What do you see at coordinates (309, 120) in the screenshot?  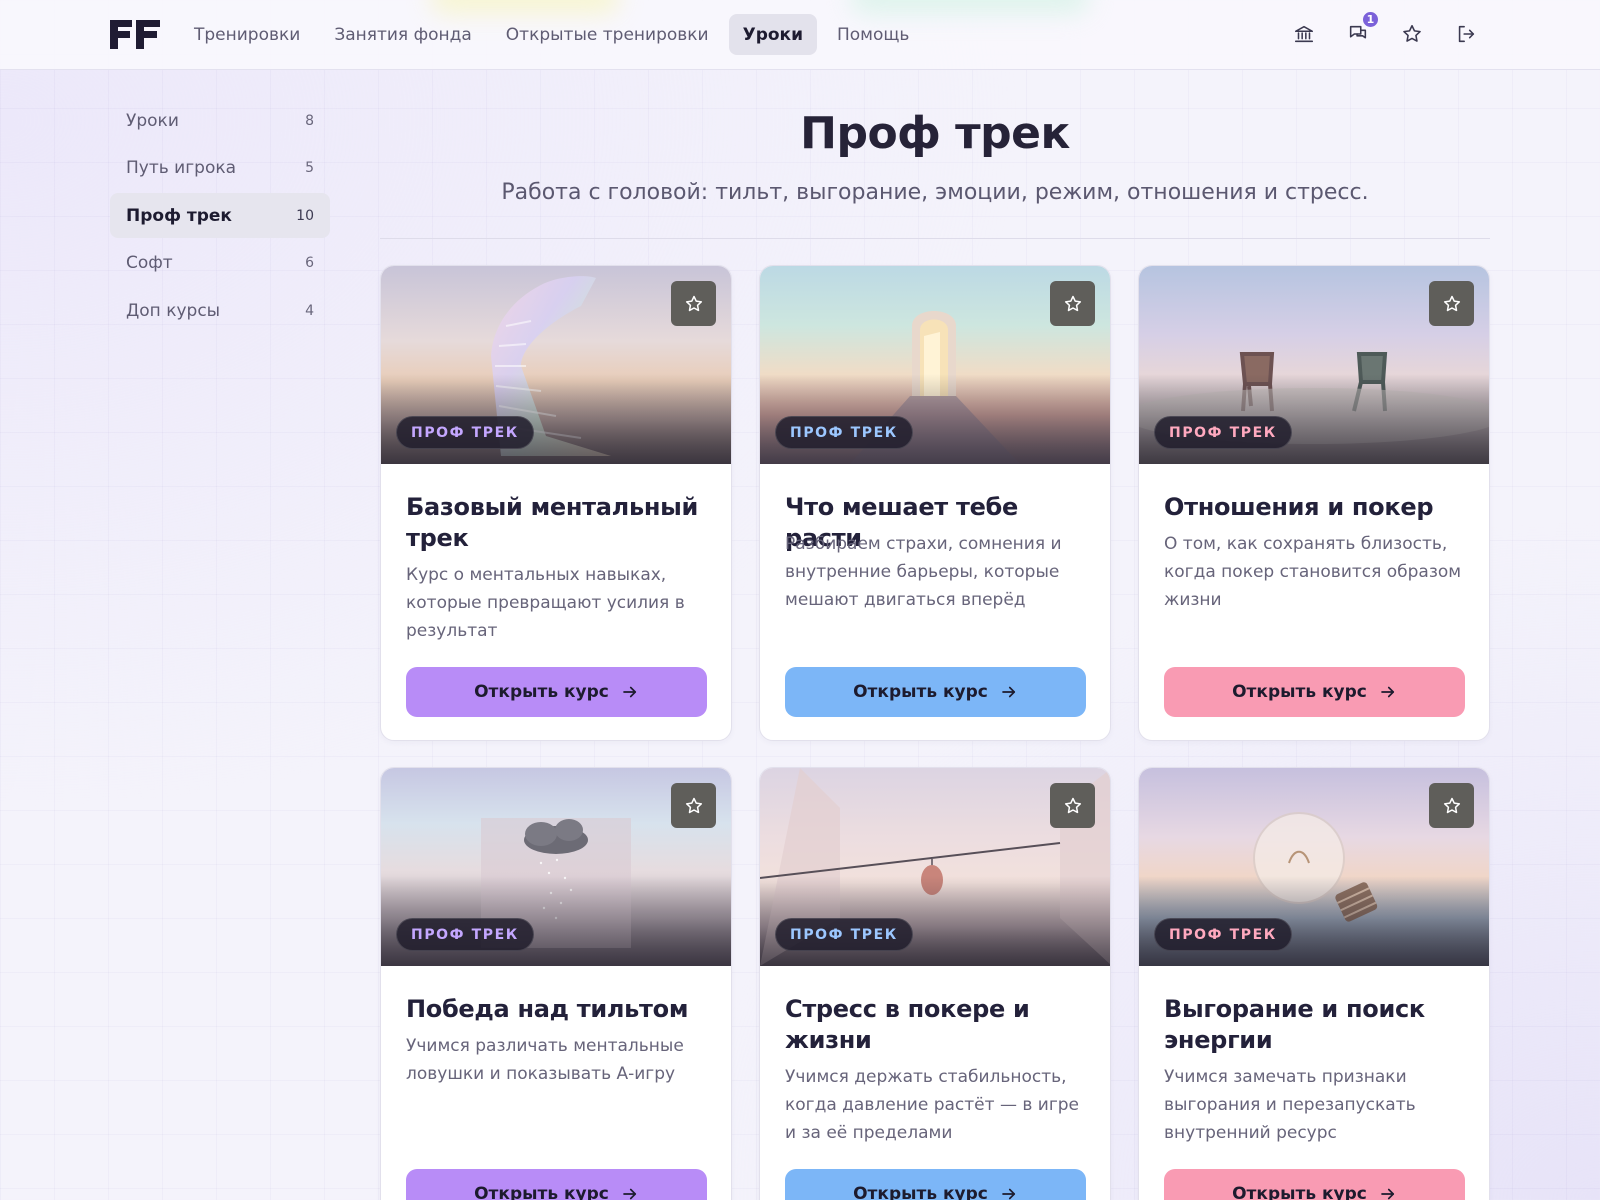 I see `sidebar-item-count: 8` at bounding box center [309, 120].